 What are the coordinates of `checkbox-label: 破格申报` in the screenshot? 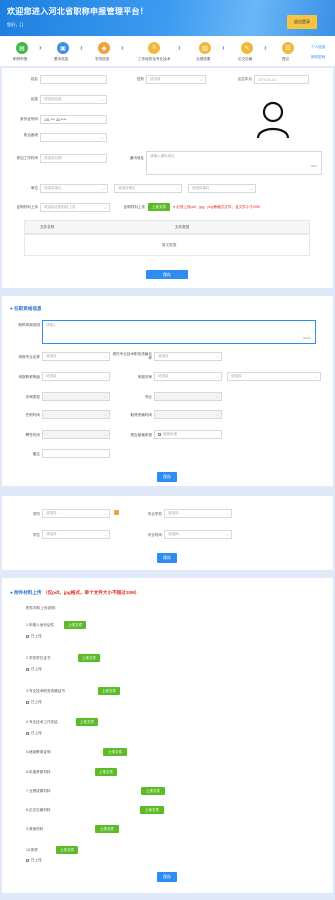 It's located at (170, 434).